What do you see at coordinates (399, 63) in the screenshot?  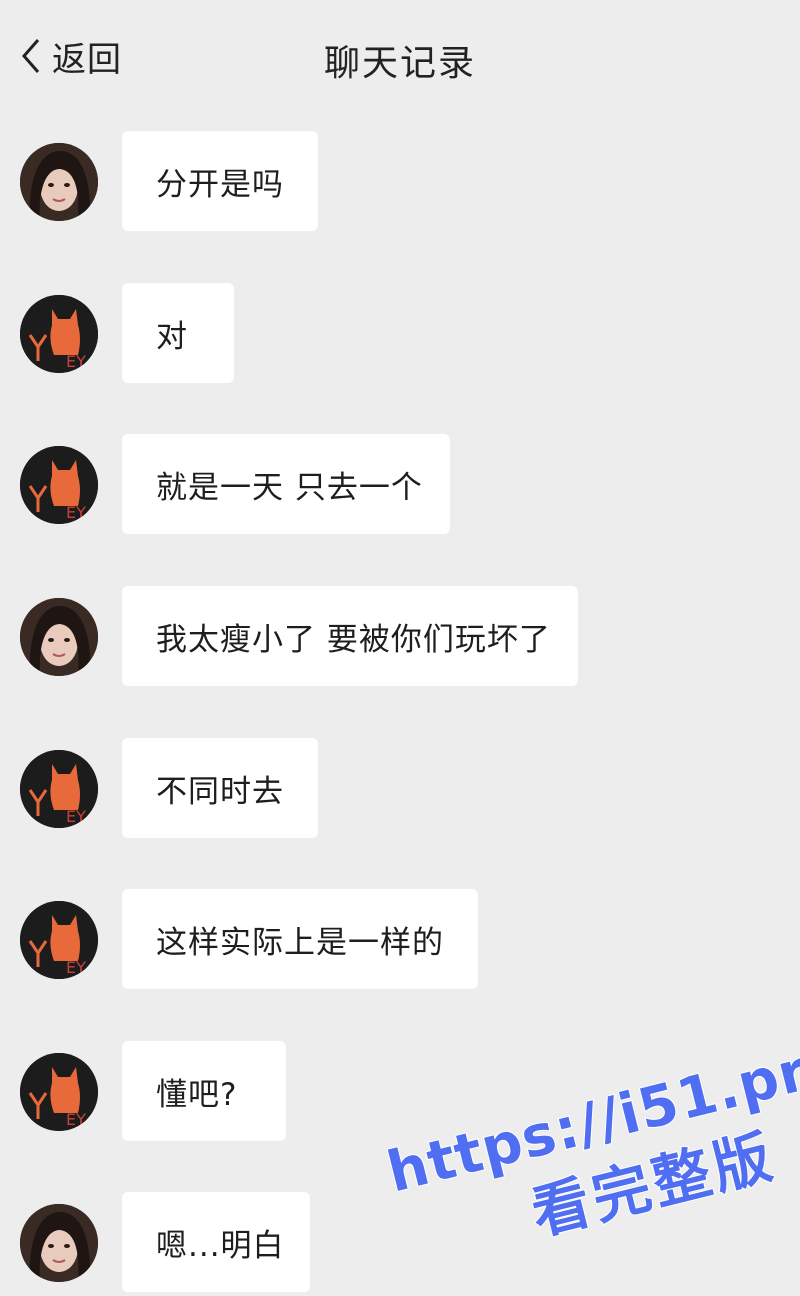 I see `page-title: 聊天记录` at bounding box center [399, 63].